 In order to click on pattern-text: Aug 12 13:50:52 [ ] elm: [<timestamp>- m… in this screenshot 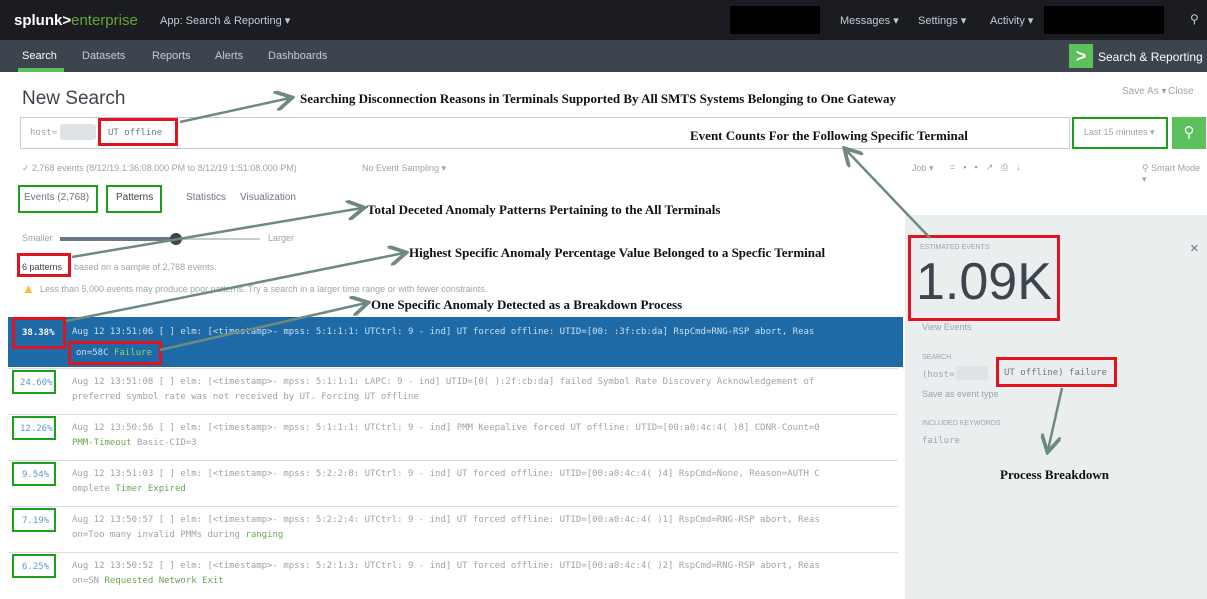, I will do `click(446, 566)`.